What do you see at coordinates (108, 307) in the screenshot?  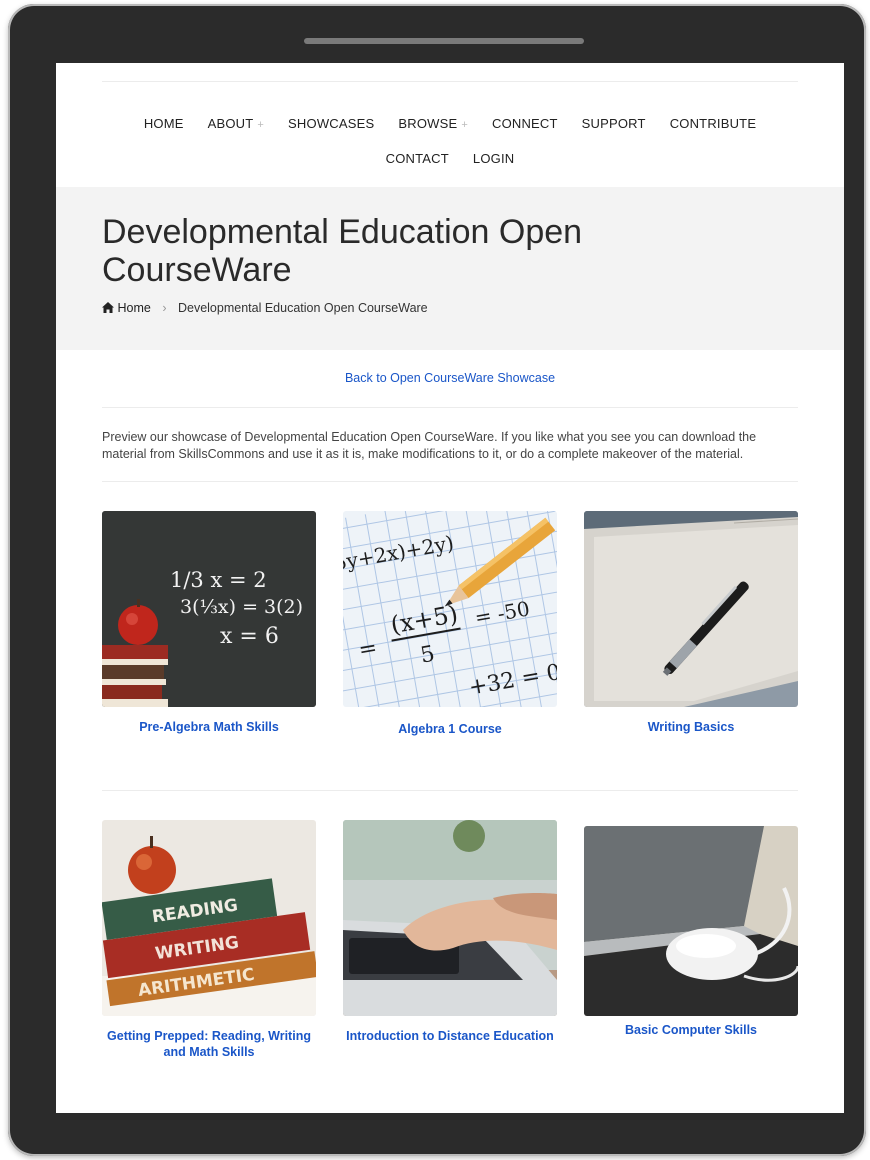 I see `home-icon` at bounding box center [108, 307].